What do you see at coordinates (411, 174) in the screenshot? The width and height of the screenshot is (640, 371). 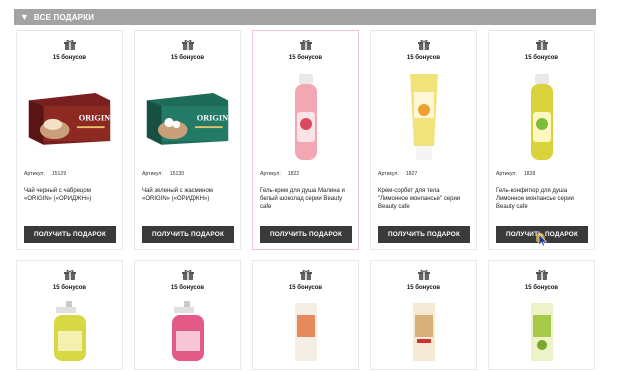 I see `article-number: 1827` at bounding box center [411, 174].